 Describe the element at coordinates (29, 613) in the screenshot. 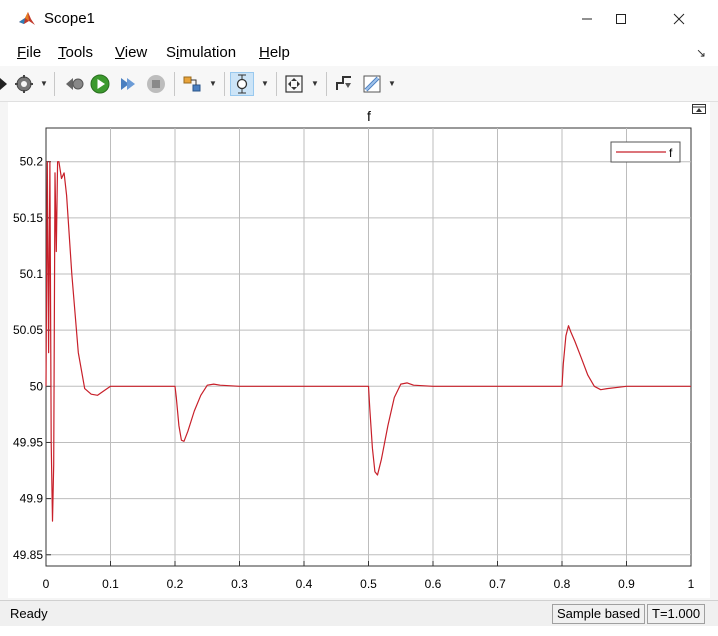

I see `status-ready-text: Ready` at that location.